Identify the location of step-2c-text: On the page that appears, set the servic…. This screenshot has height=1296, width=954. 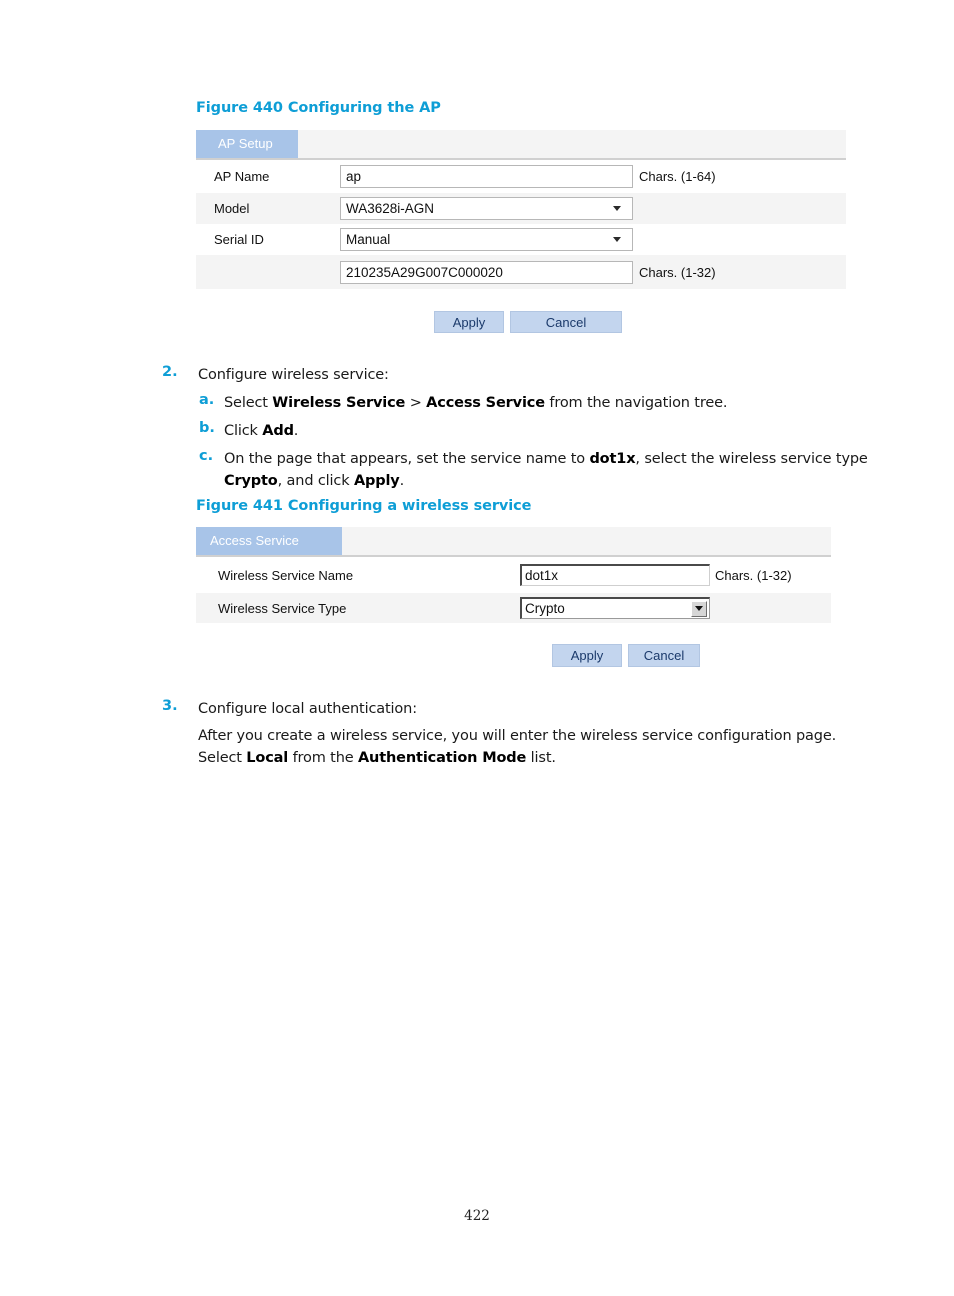
(546, 470).